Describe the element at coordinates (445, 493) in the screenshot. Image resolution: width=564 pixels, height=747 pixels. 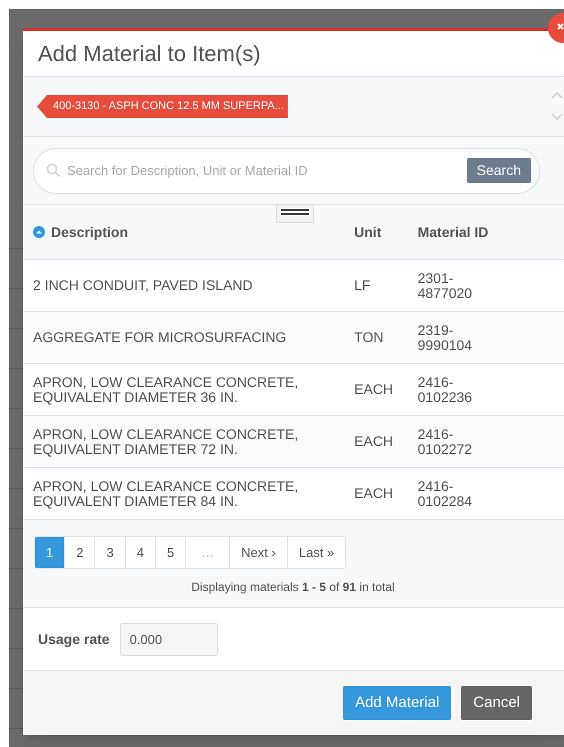
I see `table-cell: 2416- 0102284` at that location.